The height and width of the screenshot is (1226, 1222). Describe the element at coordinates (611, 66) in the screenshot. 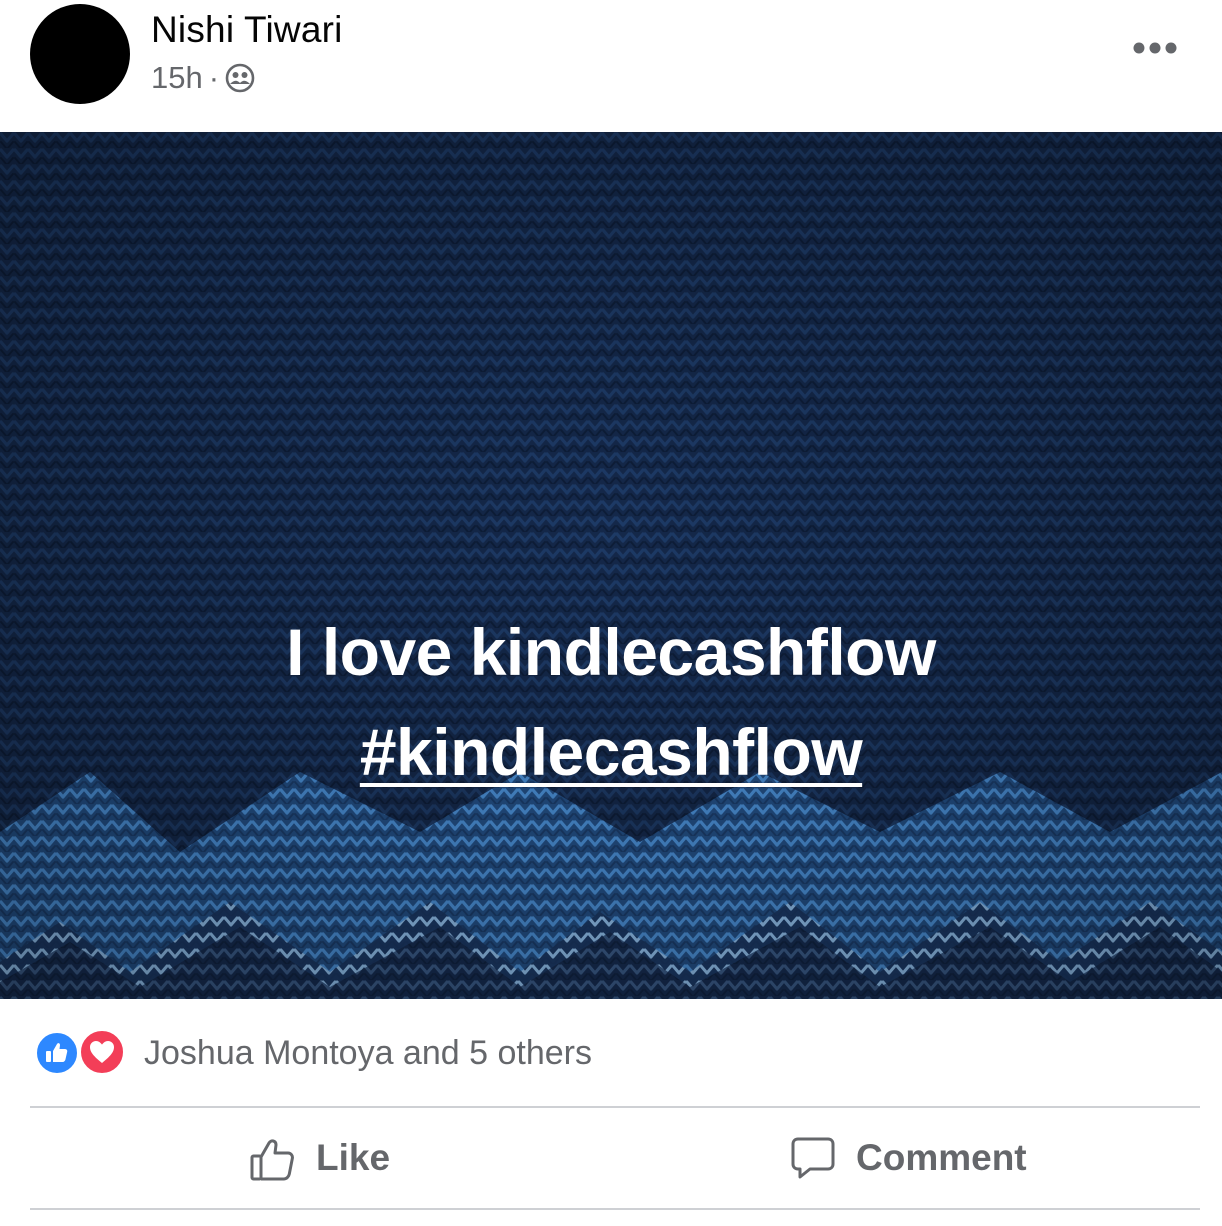

I see `post-header: Nishi Tiwari 15h ·` at that location.